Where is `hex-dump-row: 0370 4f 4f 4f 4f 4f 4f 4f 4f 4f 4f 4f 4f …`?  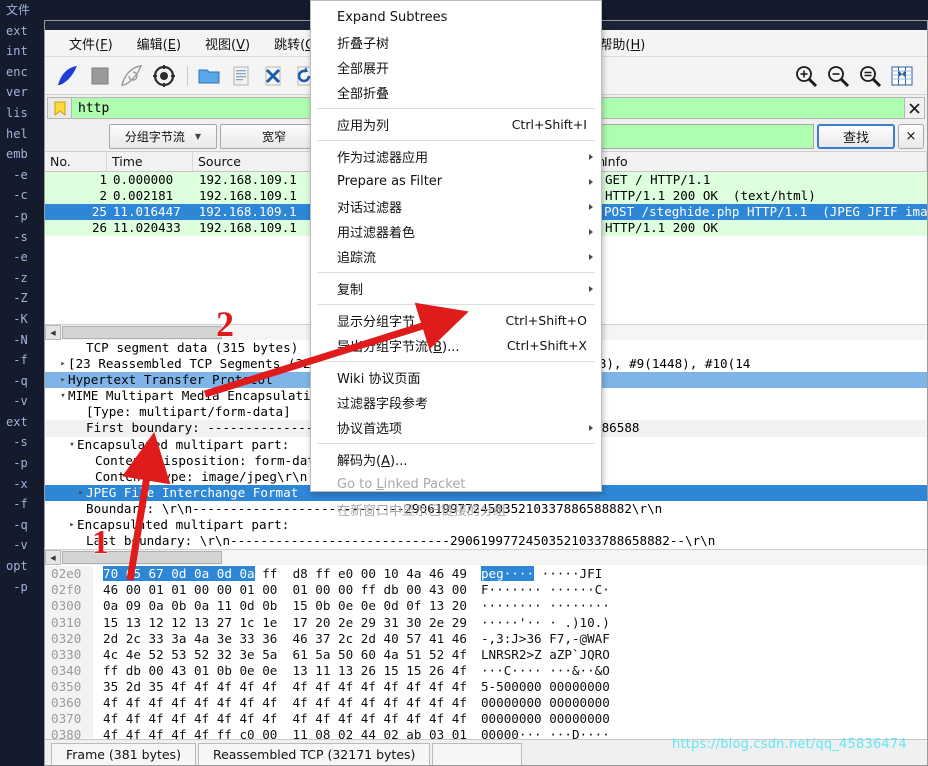 hex-dump-row: 0370 4f 4f 4f 4f 4f 4f 4f 4f 4f 4f 4f 4f … is located at coordinates (486, 719).